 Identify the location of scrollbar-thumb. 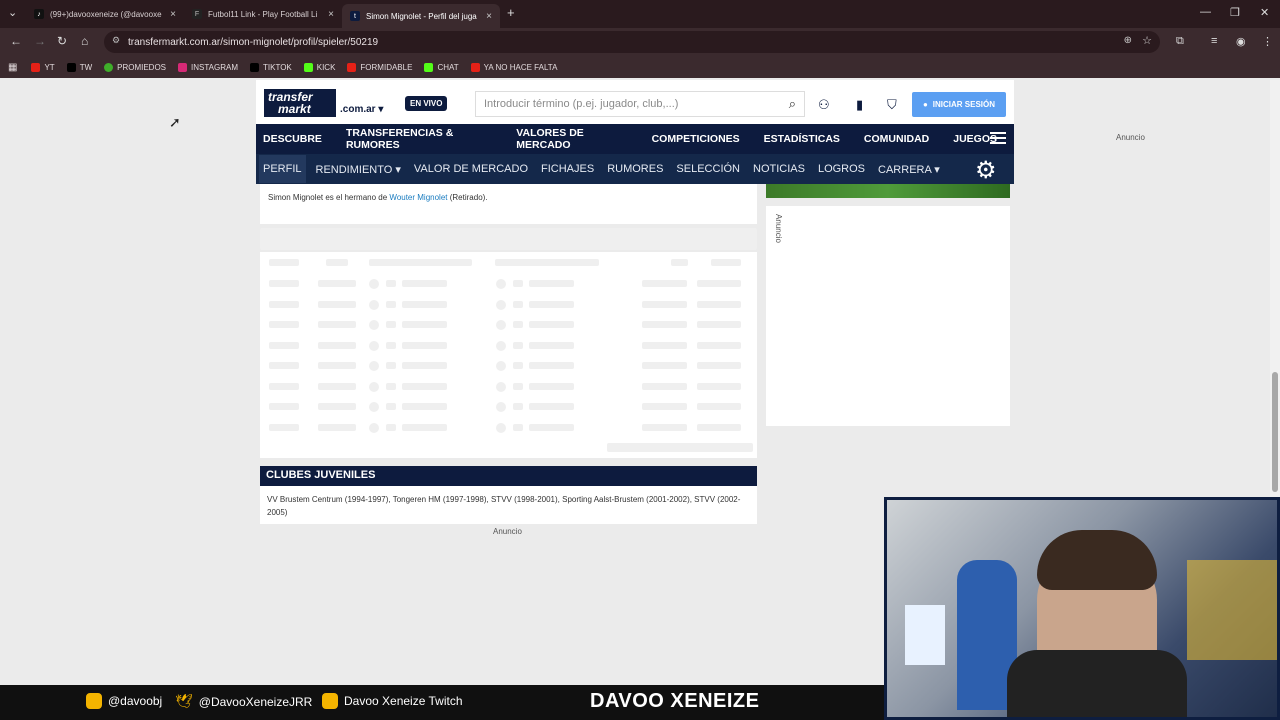
(1275, 432).